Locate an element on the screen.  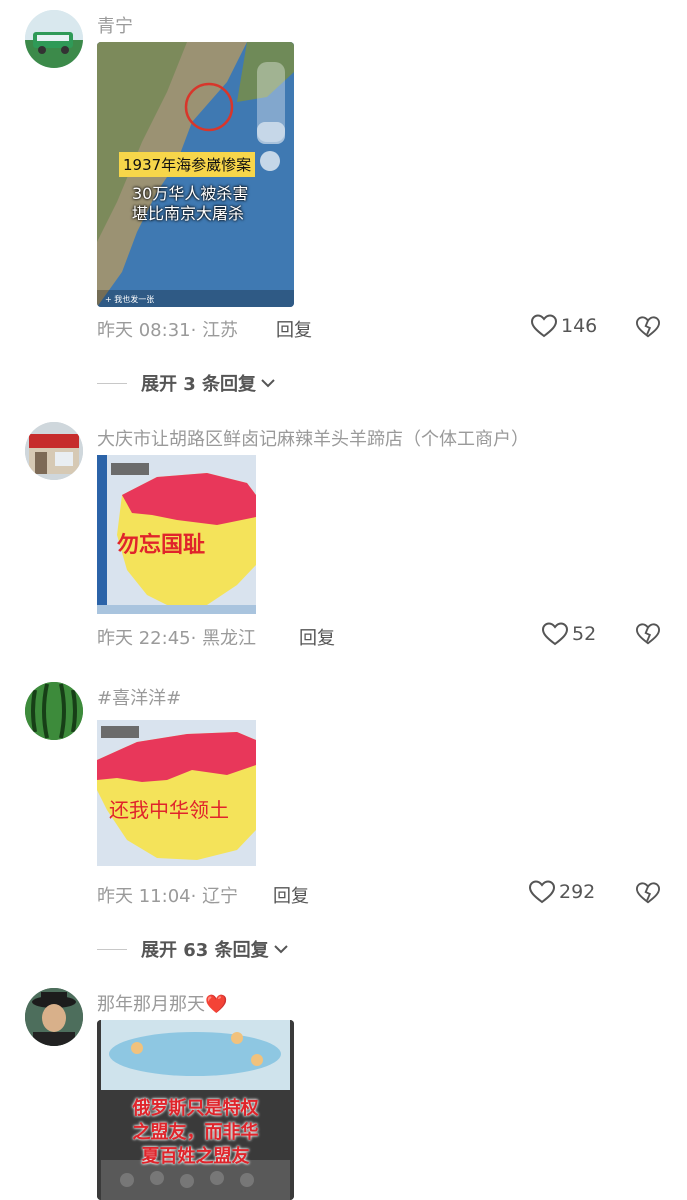
comment-image: 勿忘国耻 is located at coordinates (176, 534).